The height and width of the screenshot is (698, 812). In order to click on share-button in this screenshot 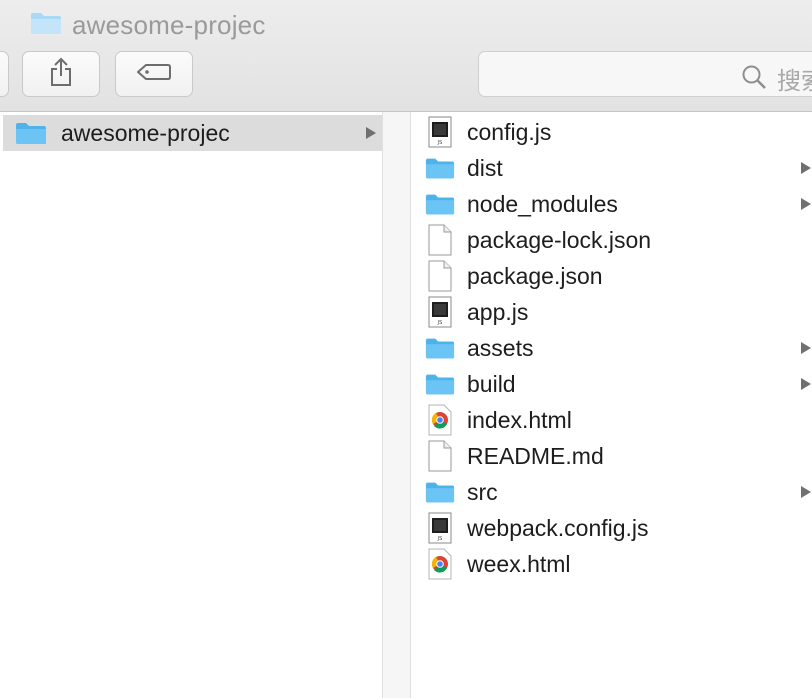, I will do `click(61, 74)`.